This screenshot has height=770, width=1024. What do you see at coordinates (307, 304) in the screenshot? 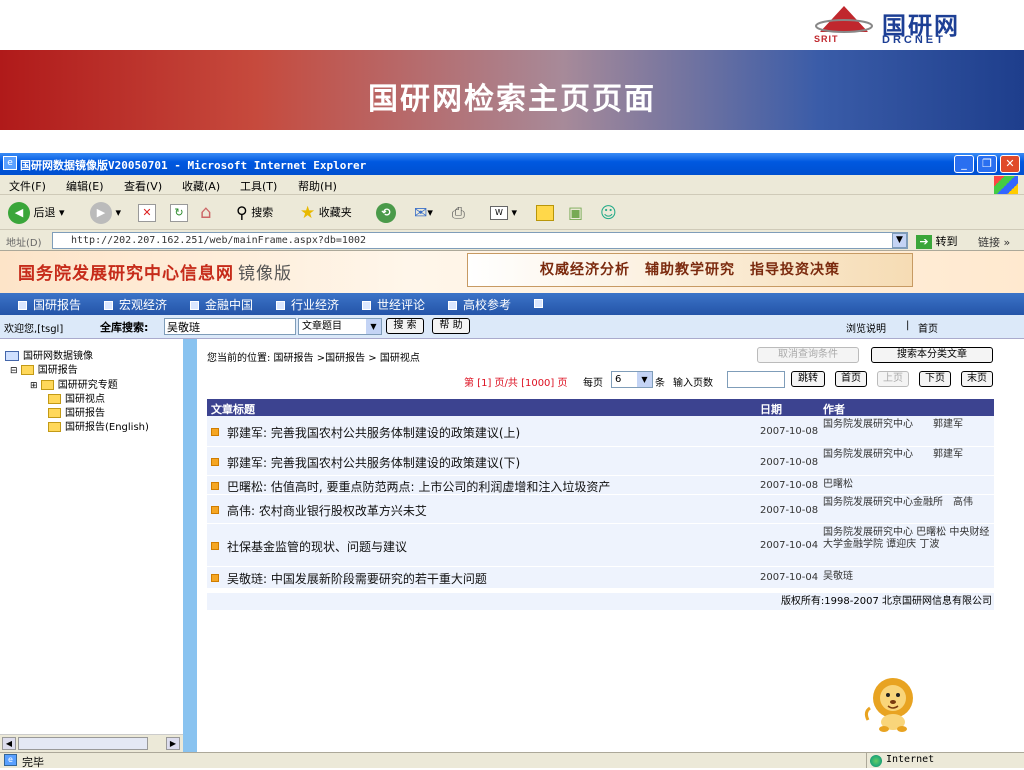
I see `nav-item-industry: 行业经济` at bounding box center [307, 304].